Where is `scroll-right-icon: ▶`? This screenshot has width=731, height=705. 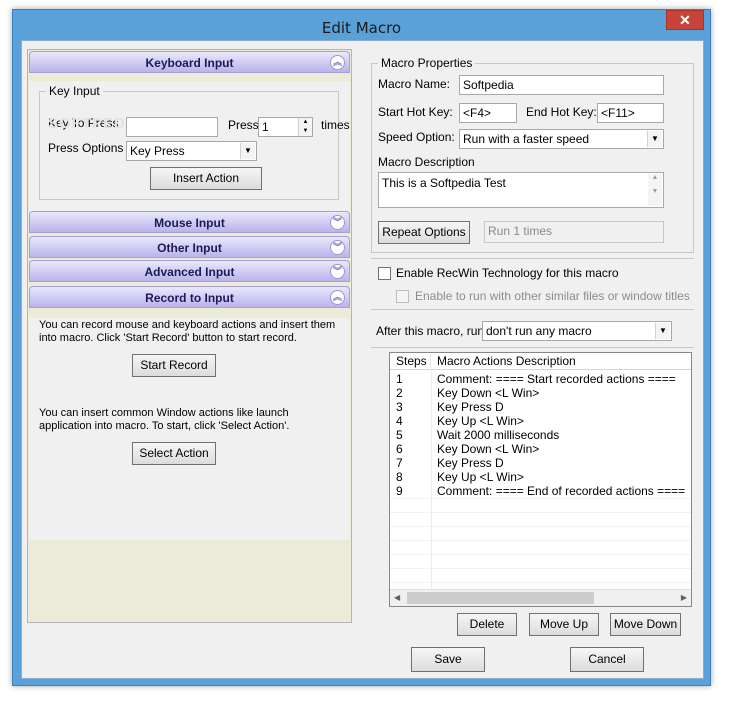
scroll-right-icon: ▶ is located at coordinates (684, 597).